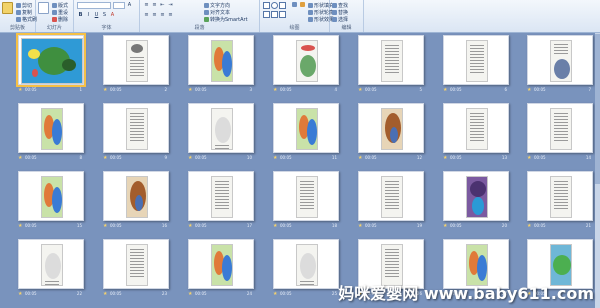 The image size is (600, 308). I want to click on italic-button: I, so click(88, 15).